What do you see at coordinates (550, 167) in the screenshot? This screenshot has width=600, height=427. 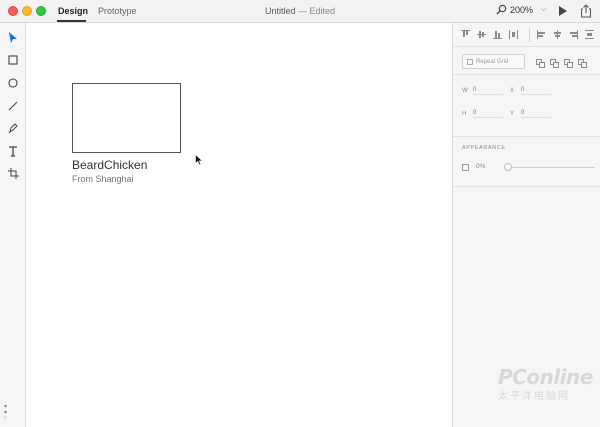 I see `opacity-slider-track` at bounding box center [550, 167].